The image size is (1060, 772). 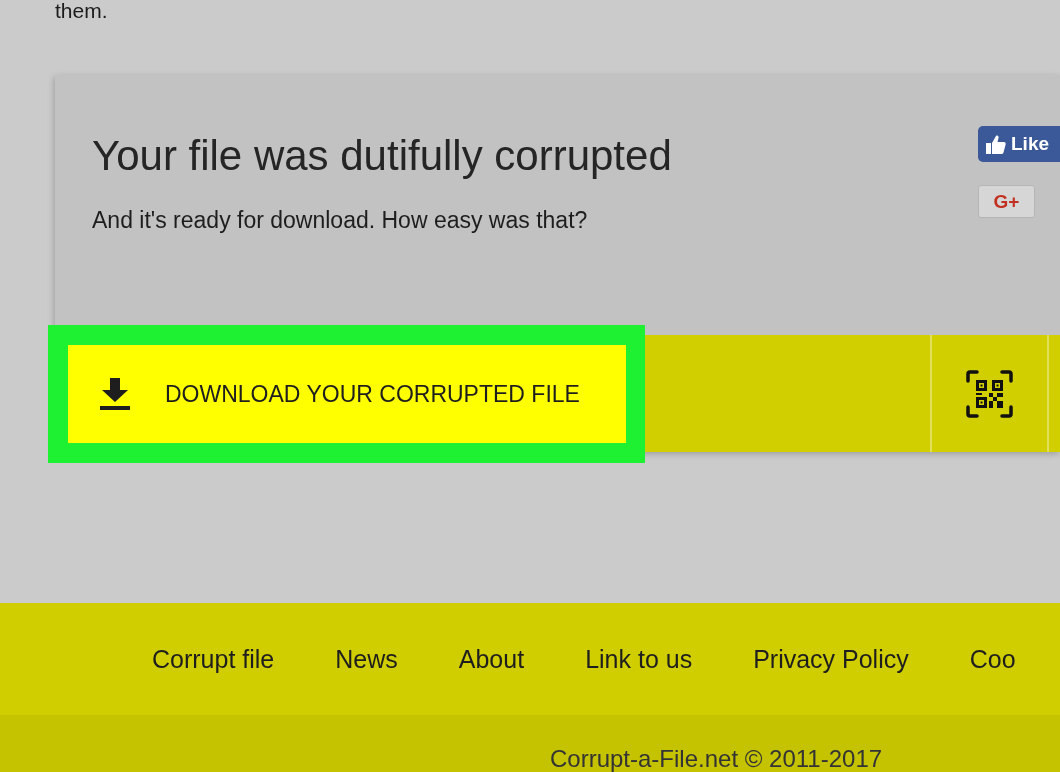 What do you see at coordinates (831, 659) in the screenshot?
I see `footer-link: Privacy Policy` at bounding box center [831, 659].